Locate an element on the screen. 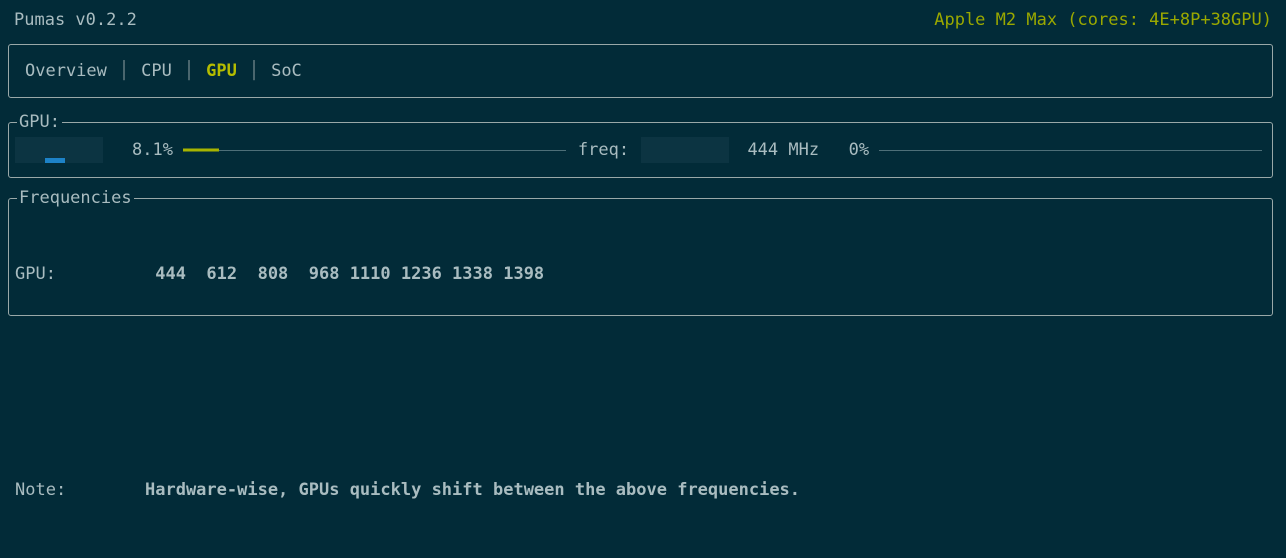  tab-overview: Overview is located at coordinates (66, 71).